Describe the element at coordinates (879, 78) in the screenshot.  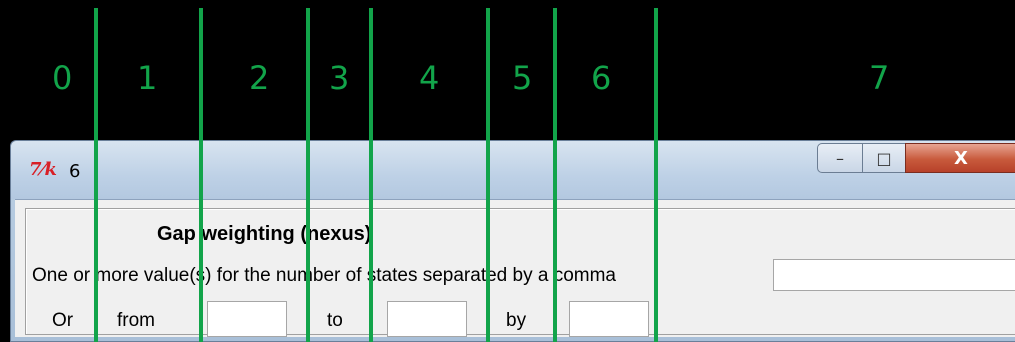
I see `column-number-7: 7` at that location.